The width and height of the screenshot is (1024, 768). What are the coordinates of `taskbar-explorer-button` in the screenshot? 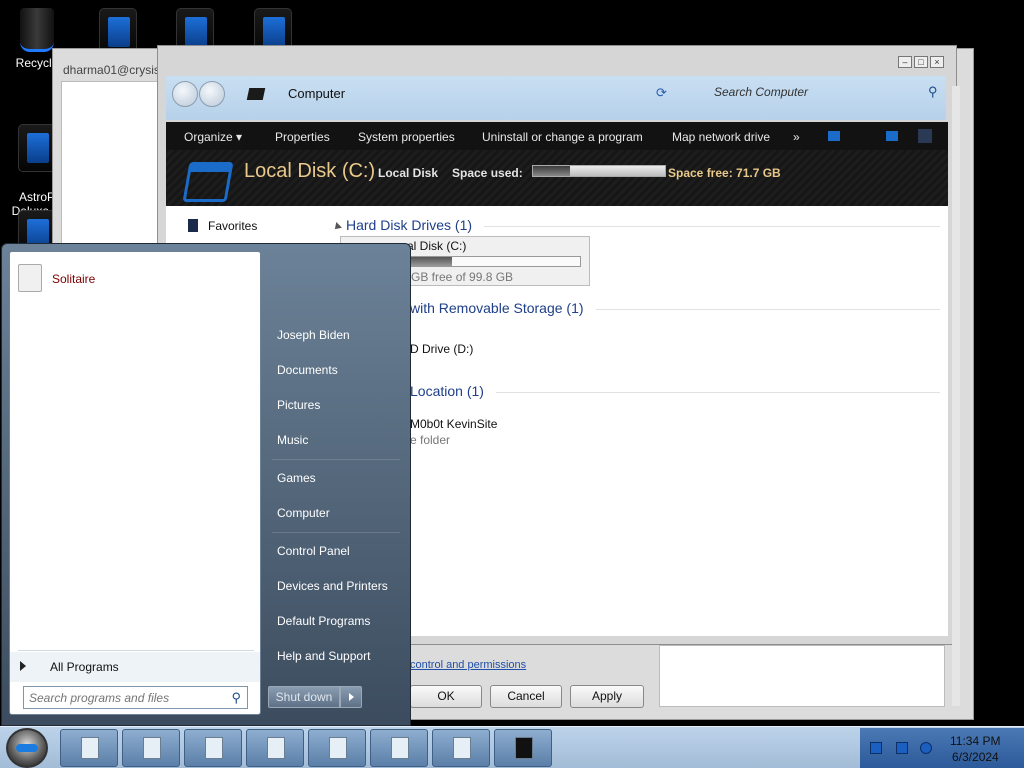 It's located at (89, 748).